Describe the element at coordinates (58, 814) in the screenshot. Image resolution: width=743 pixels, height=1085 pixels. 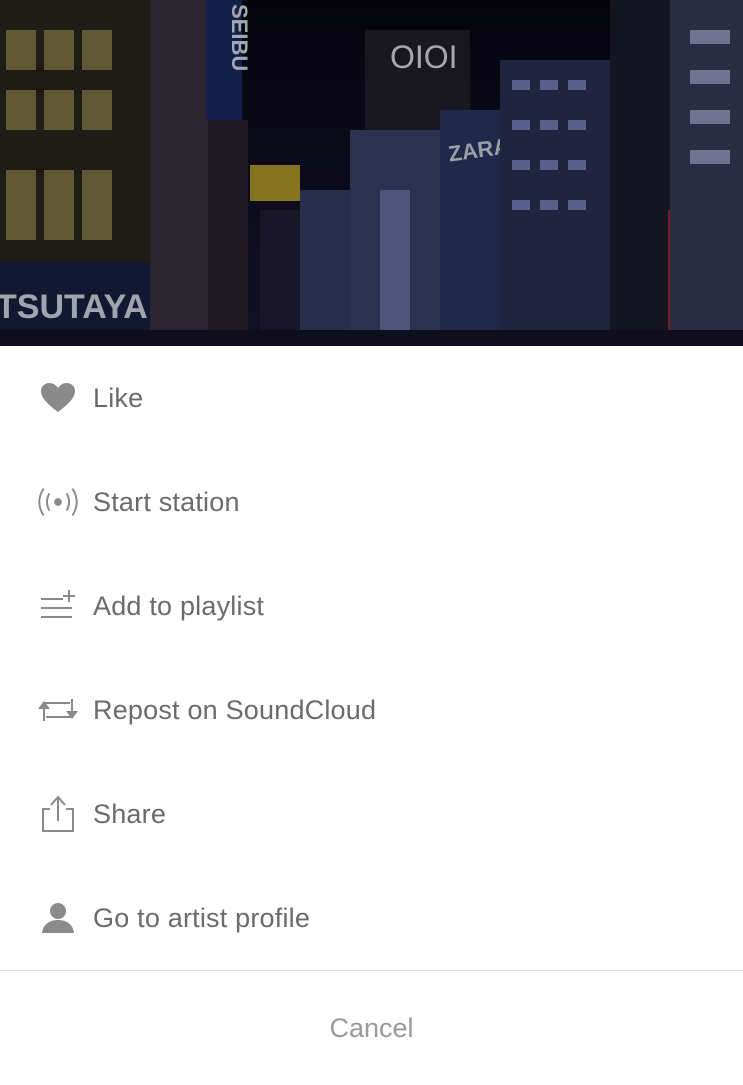
I see `share-icon` at that location.